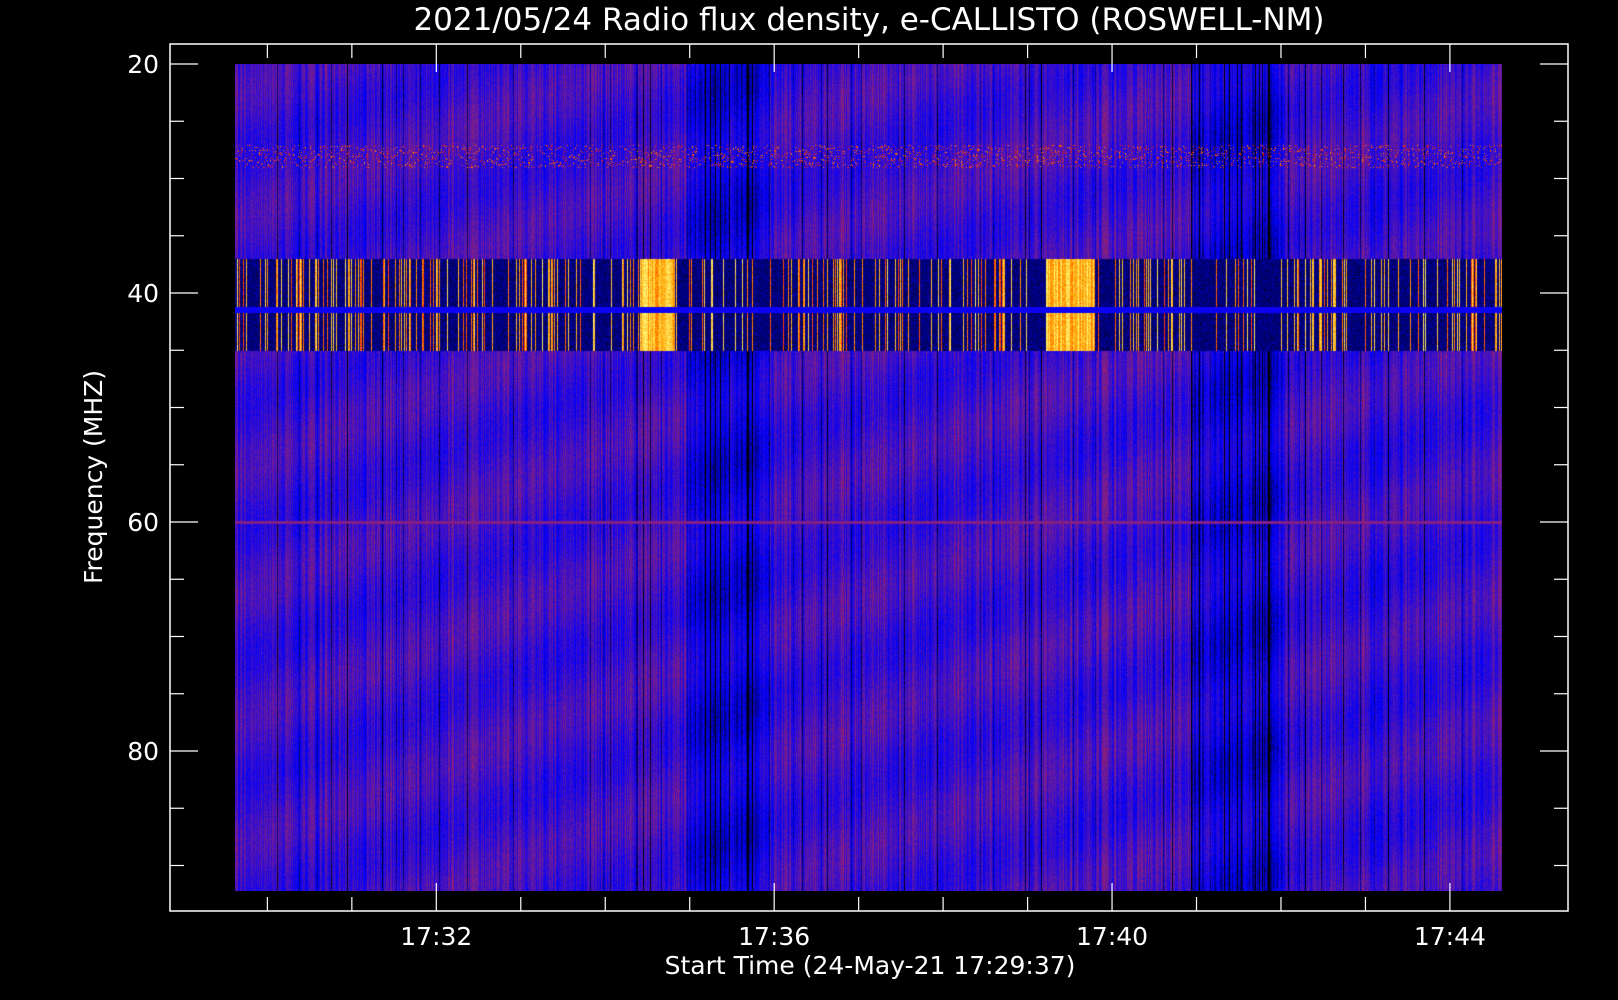 The image size is (1618, 1000). I want to click on y-tick-label: 40, so click(143, 293).